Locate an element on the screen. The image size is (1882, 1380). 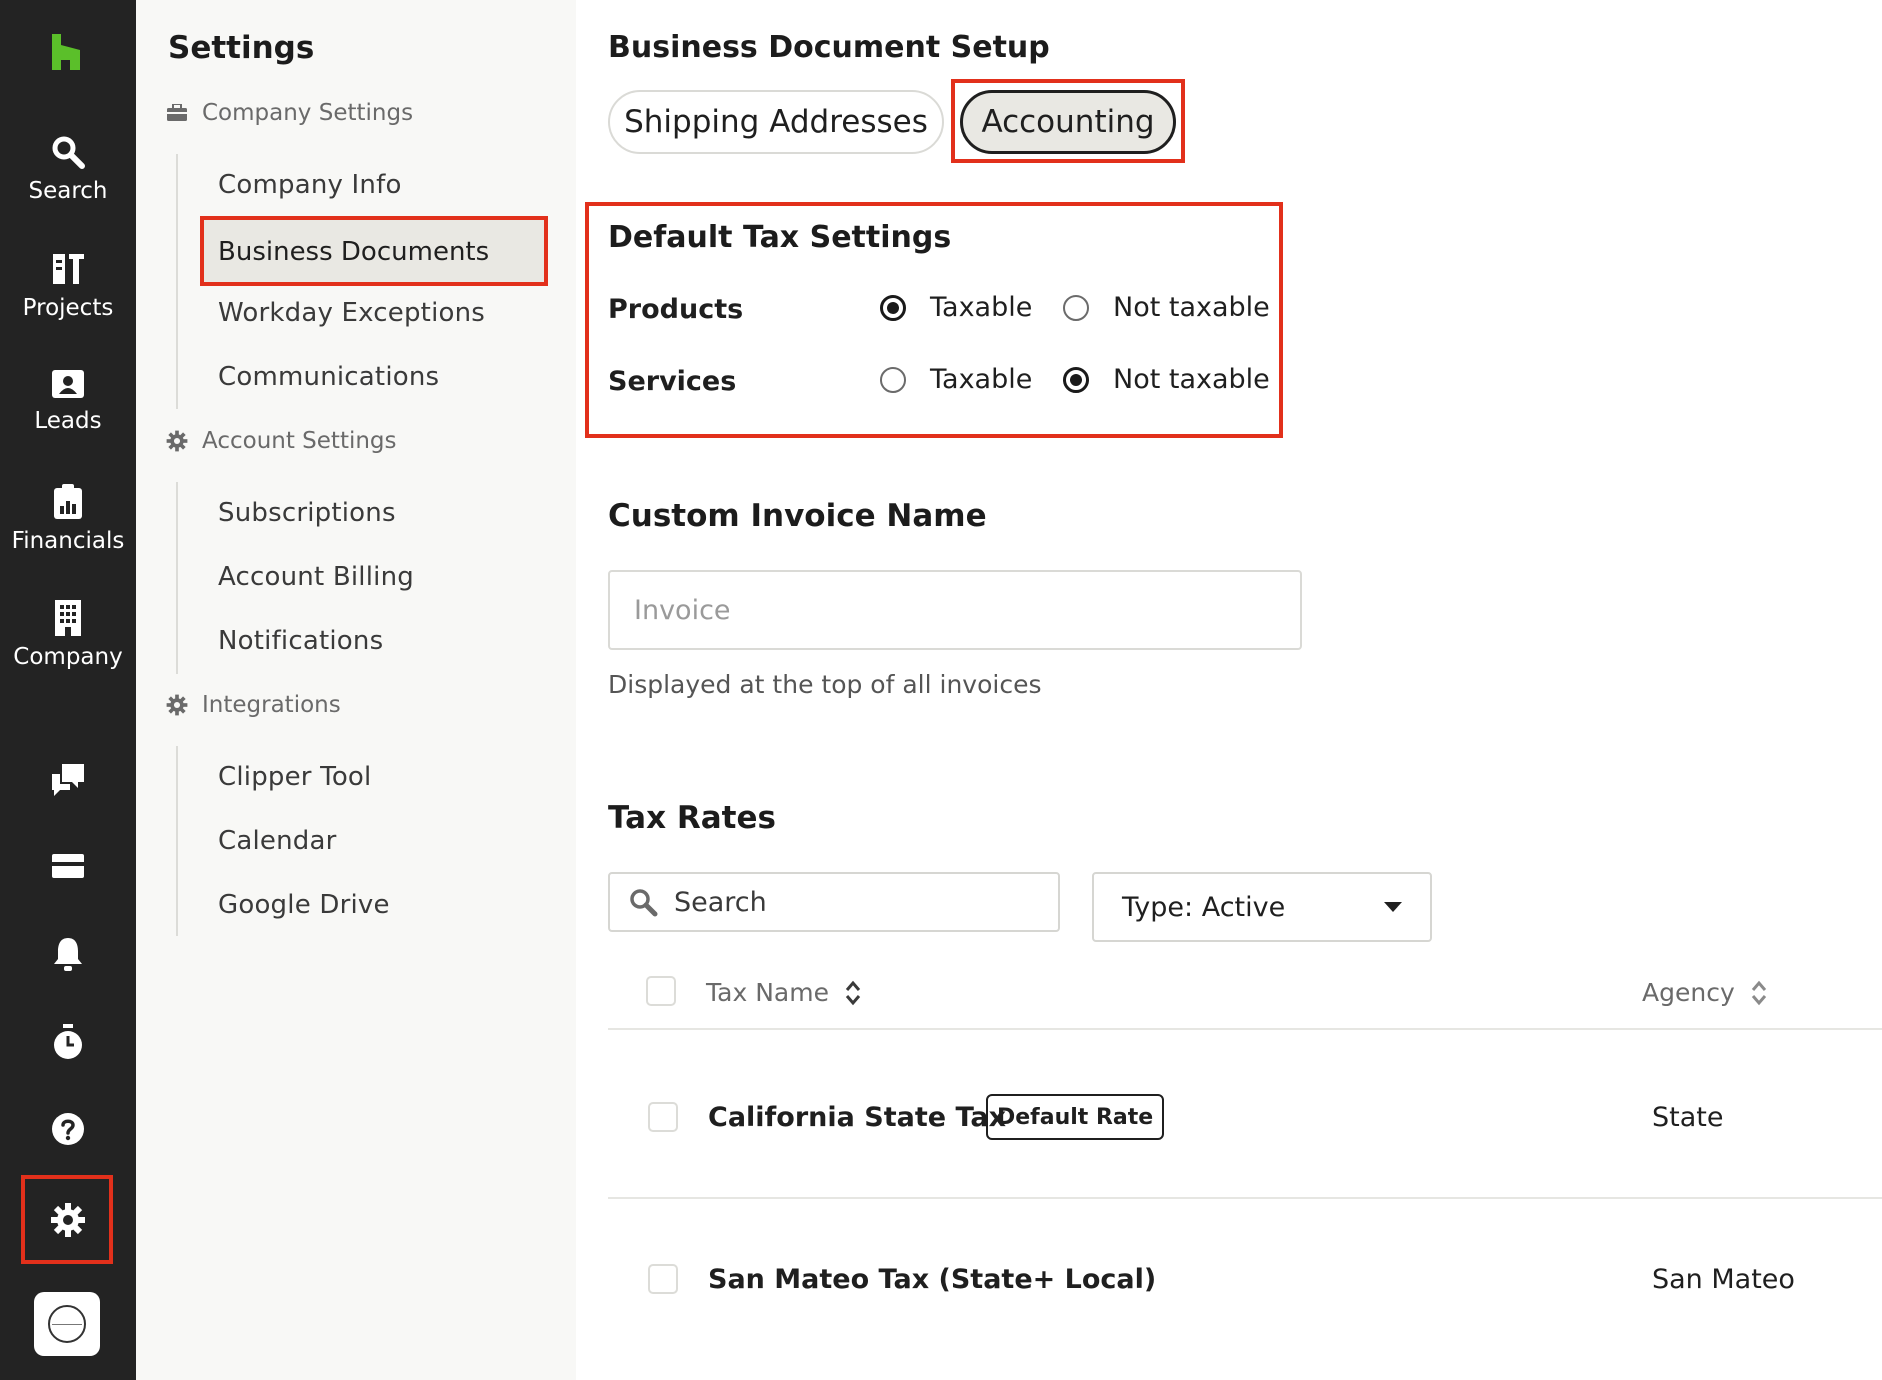
rail-label-search: Search is located at coordinates (68, 191).